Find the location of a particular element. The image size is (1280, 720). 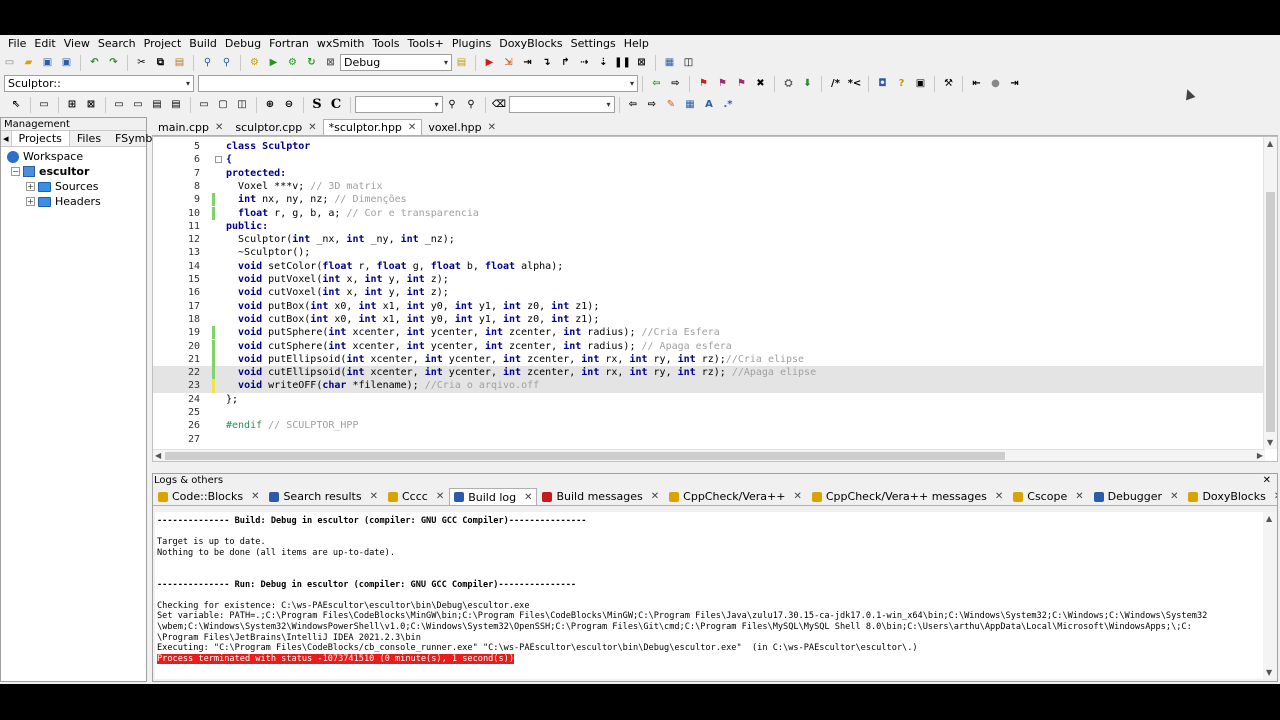

comment-icon: /* is located at coordinates (836, 84).